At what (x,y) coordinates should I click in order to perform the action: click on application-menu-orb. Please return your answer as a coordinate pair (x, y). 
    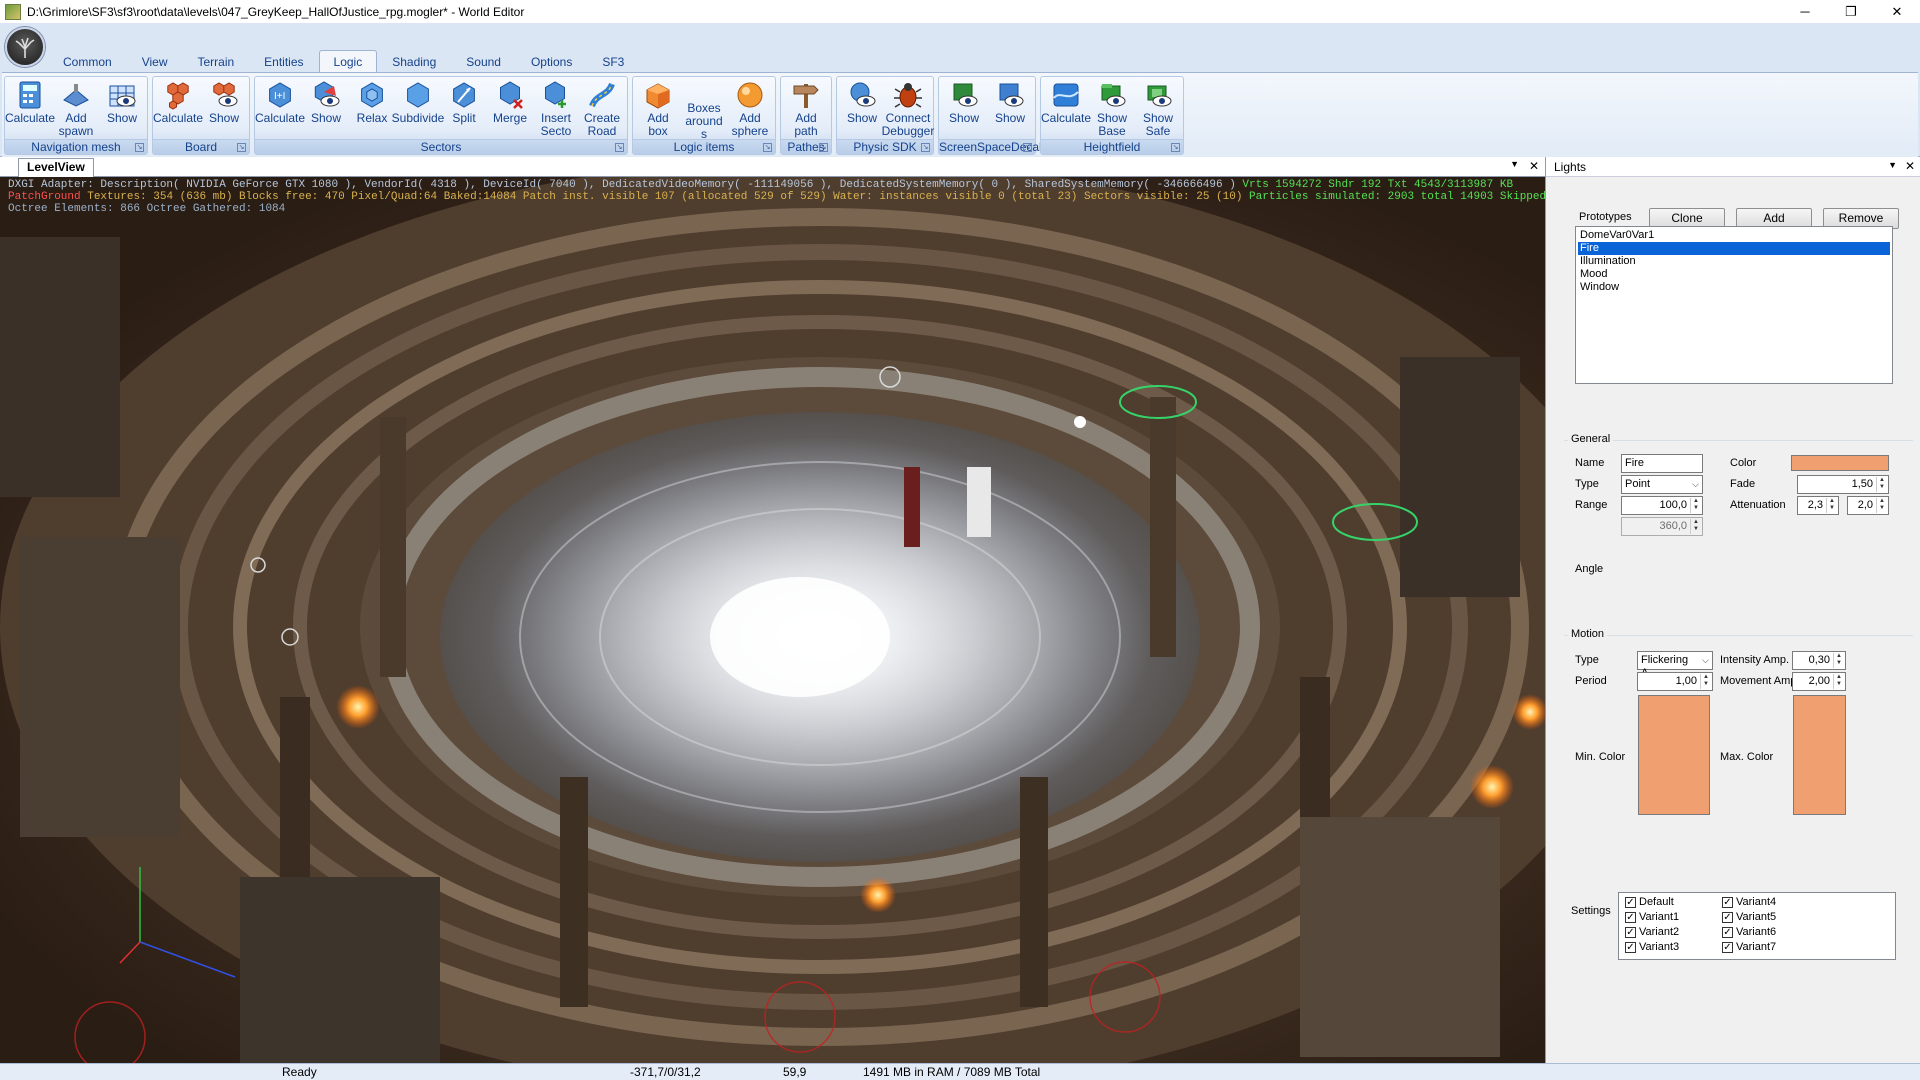
    Looking at the image, I should click on (25, 47).